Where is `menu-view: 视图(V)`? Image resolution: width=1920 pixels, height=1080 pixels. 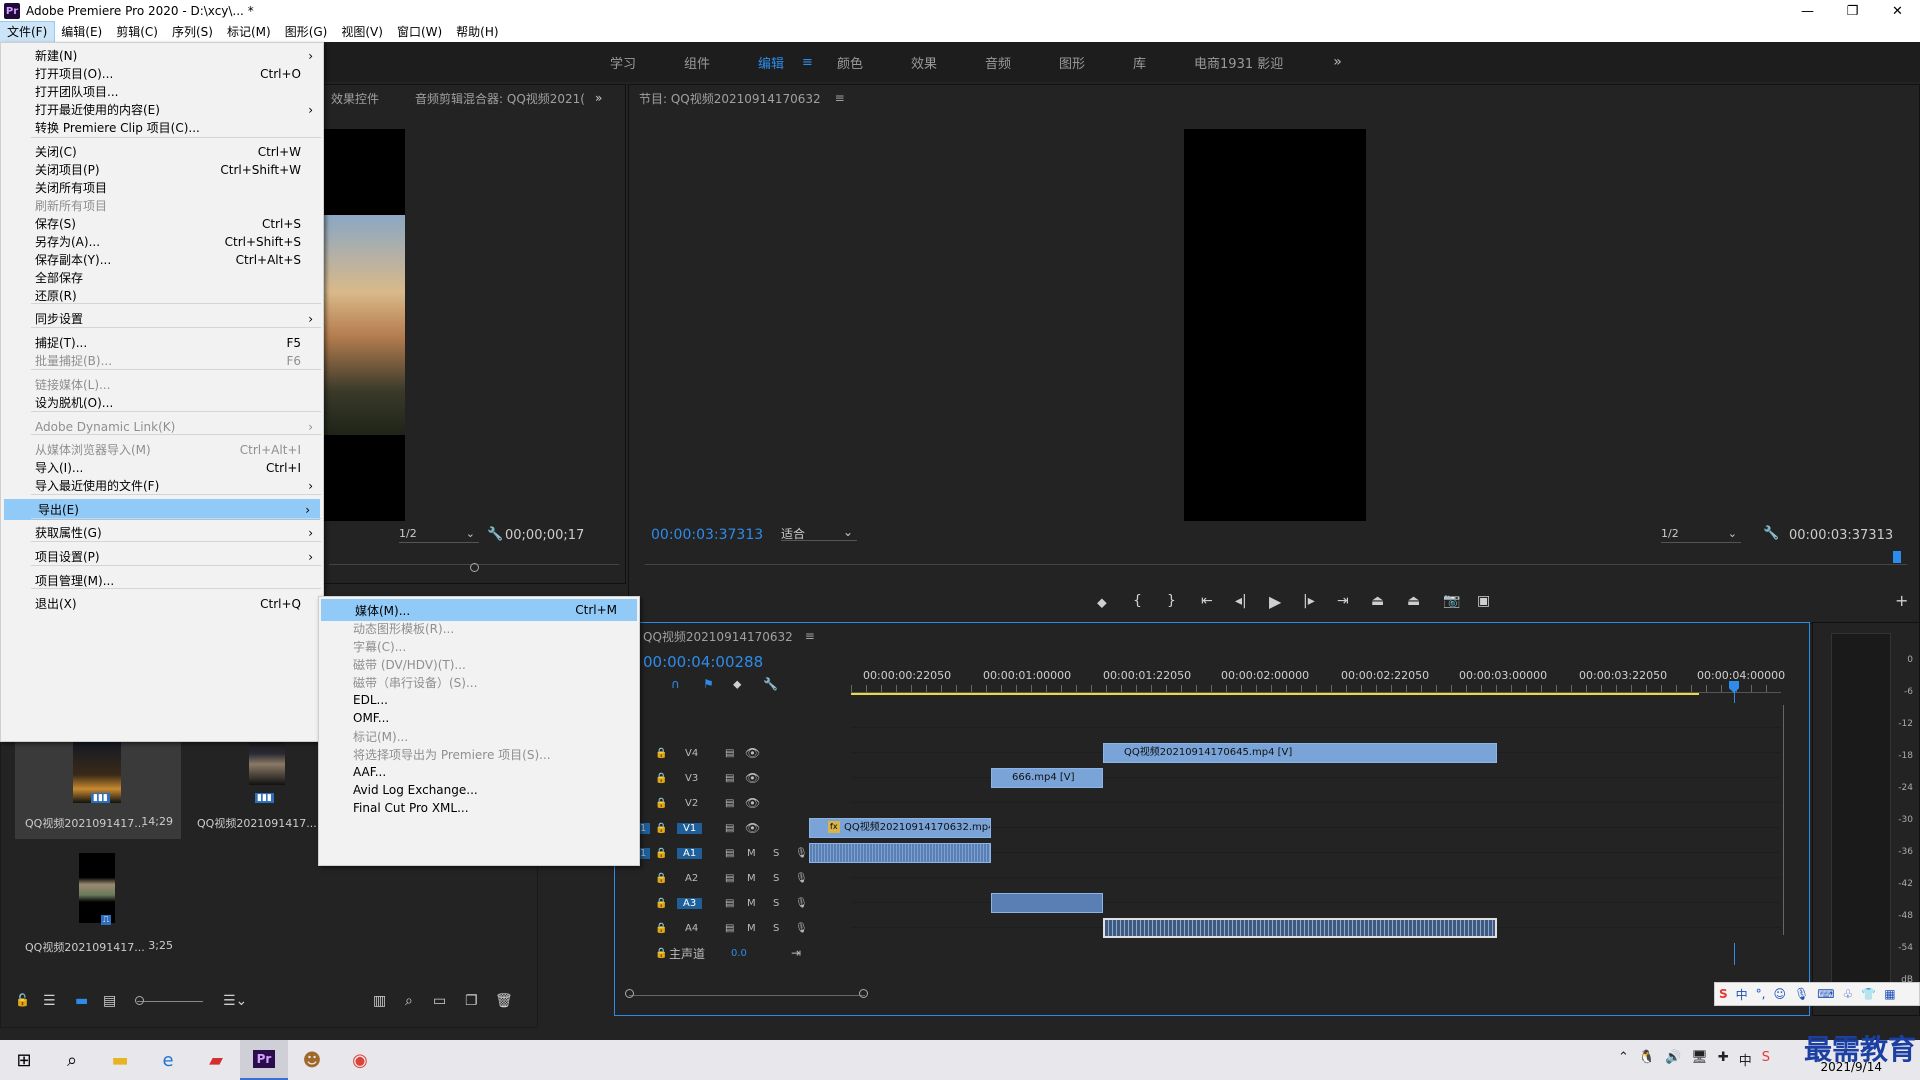
menu-view: 视图(V) is located at coordinates (362, 32).